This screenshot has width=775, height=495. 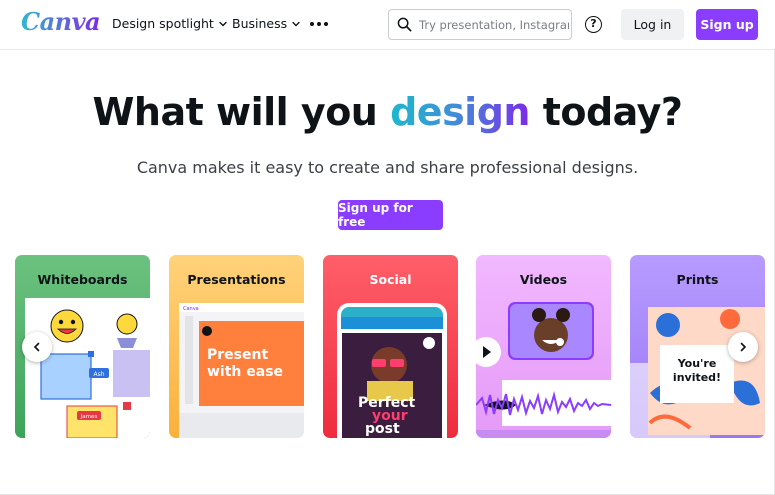 I want to click on card-videos-title: Videos, so click(x=543, y=279).